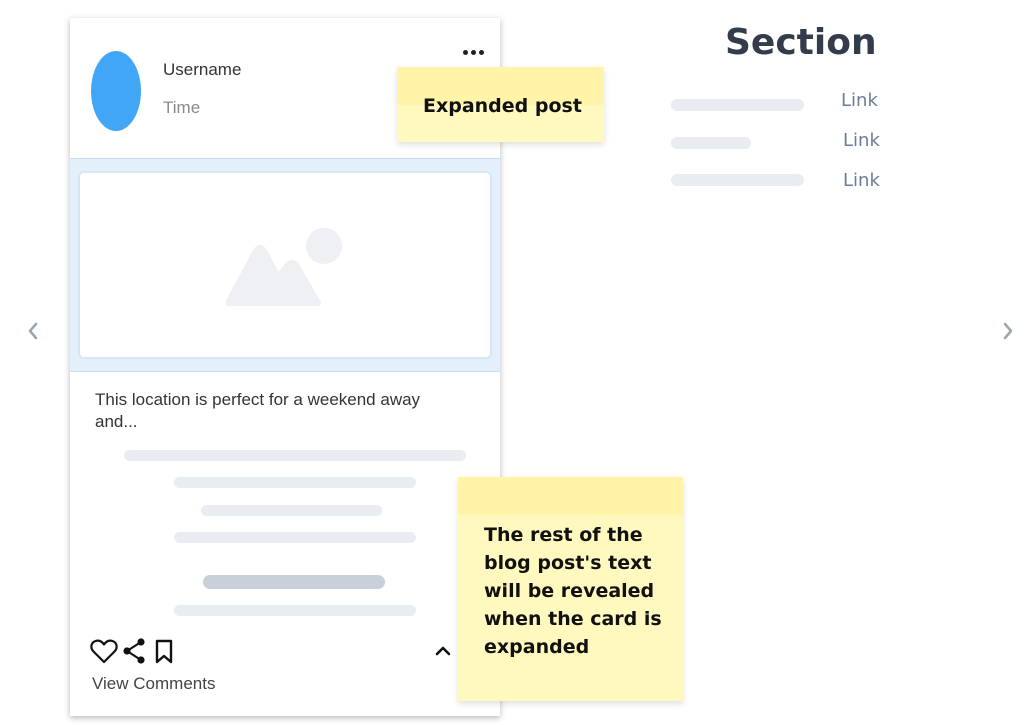 This screenshot has width=1034, height=725. I want to click on image-placeholder, so click(285, 265).